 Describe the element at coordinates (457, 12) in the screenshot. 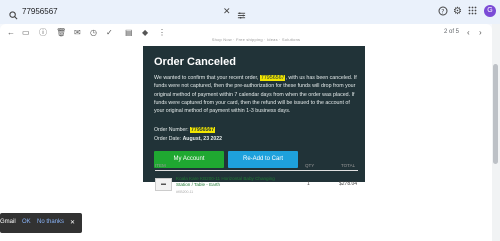

I see `settings-gear-icon: ⚙` at that location.